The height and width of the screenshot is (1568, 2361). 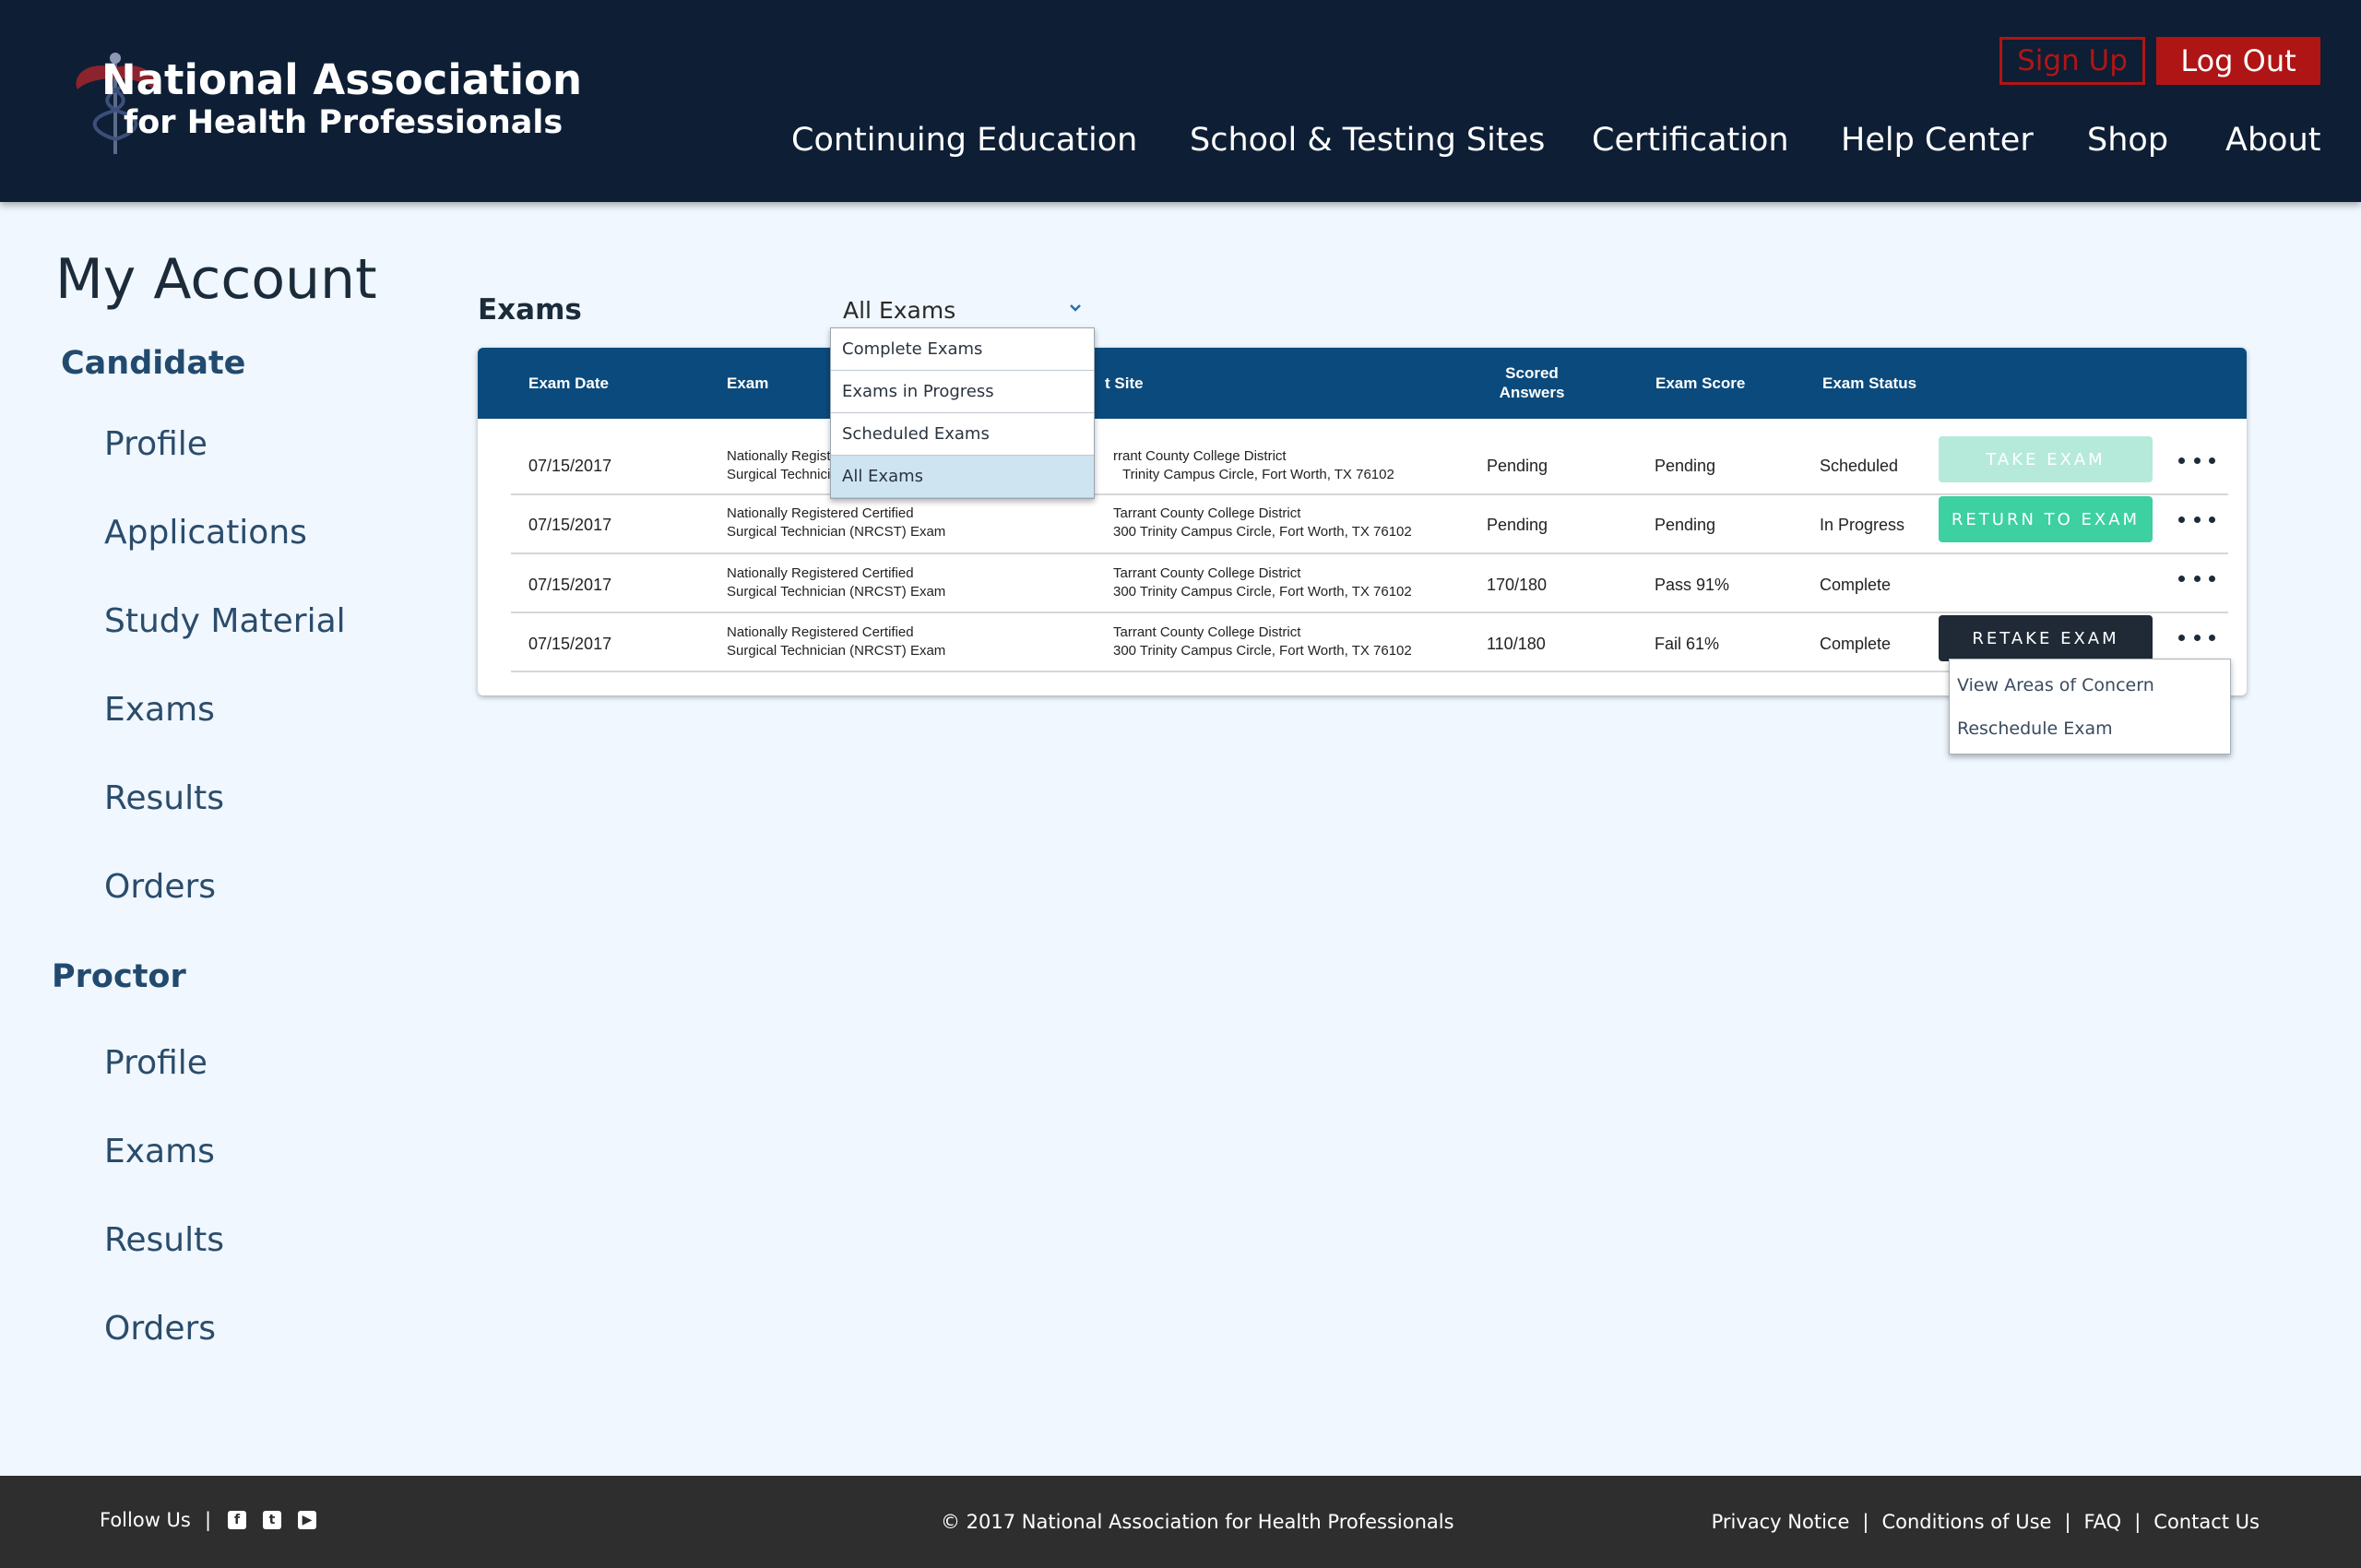 I want to click on menu-item-view-areas-of-concern: View Areas of Concern, so click(x=2055, y=685).